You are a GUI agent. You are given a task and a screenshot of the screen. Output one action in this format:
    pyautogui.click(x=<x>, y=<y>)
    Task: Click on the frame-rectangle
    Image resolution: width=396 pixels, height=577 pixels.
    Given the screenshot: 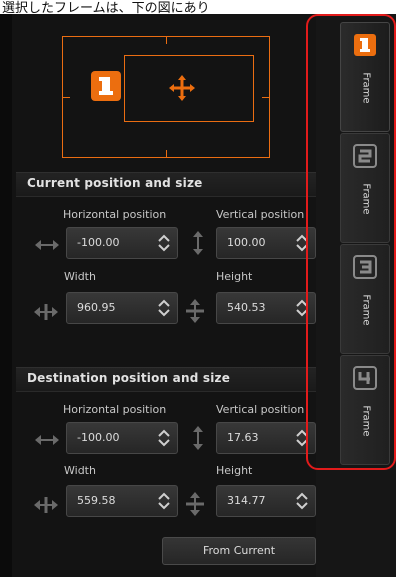 What is the action you would take?
    pyautogui.click(x=189, y=88)
    